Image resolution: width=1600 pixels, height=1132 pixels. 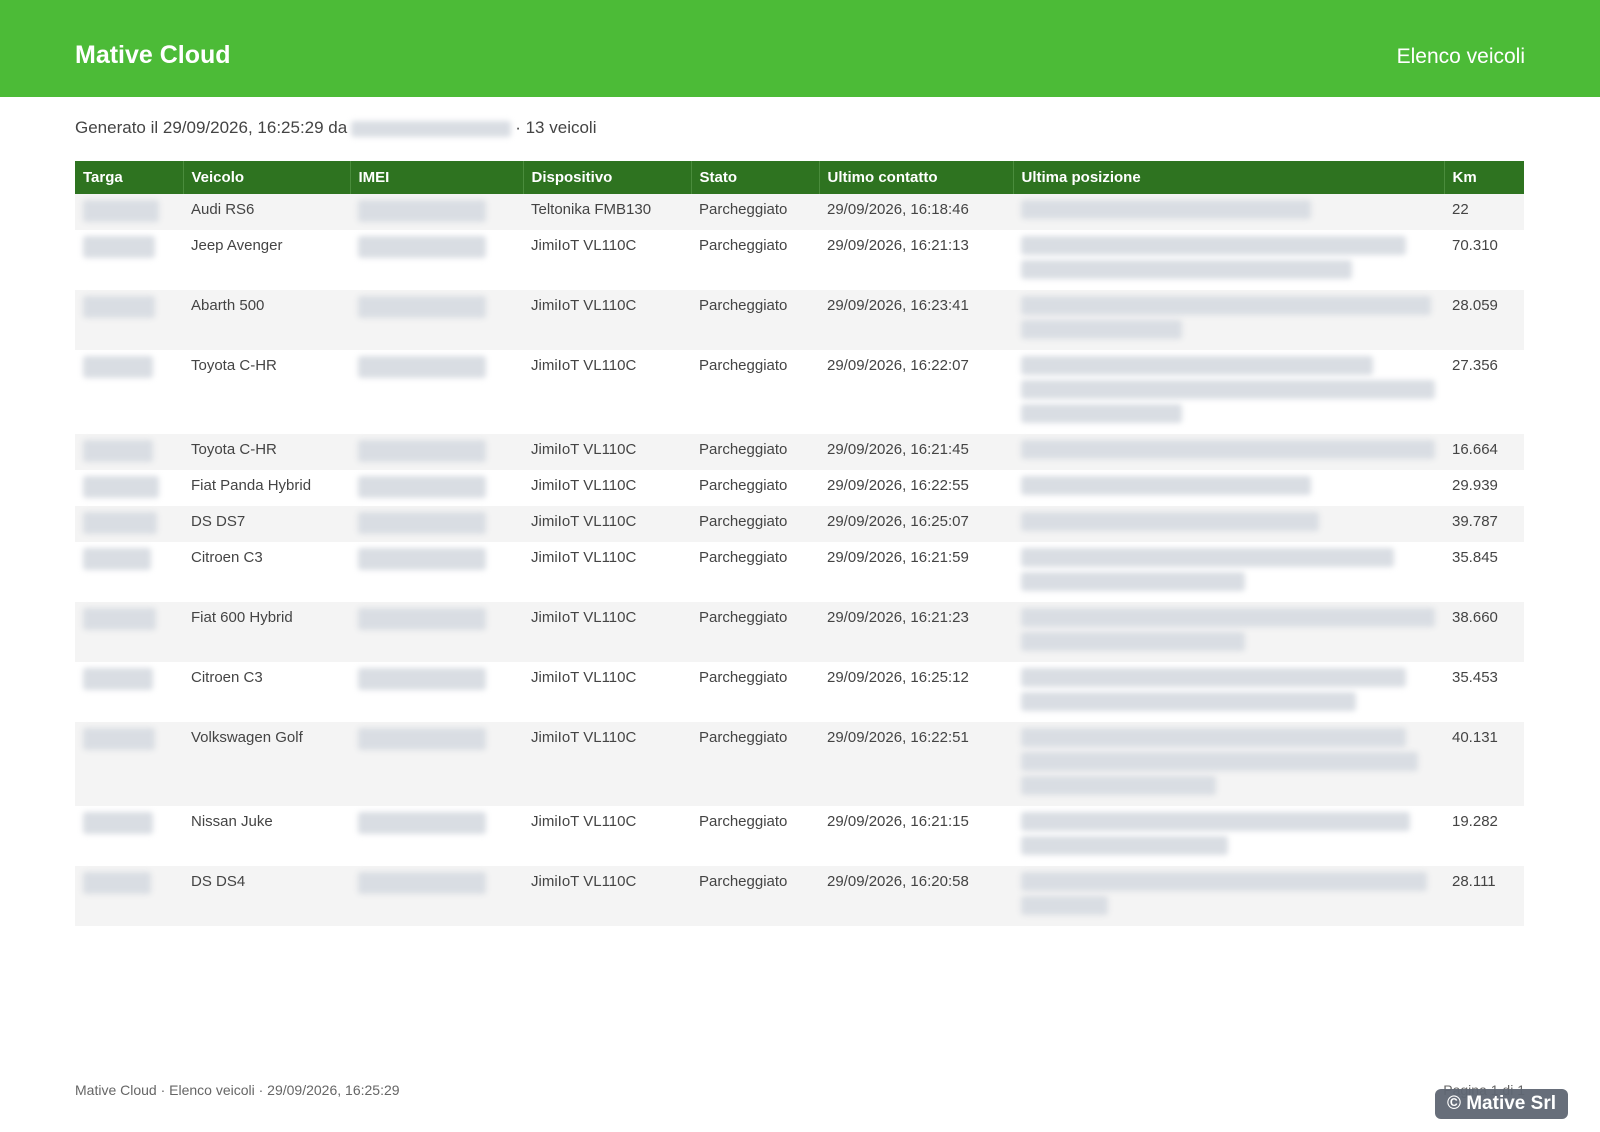 What do you see at coordinates (556, 127) in the screenshot?
I see `vehicle-count: · 13 veicoli` at bounding box center [556, 127].